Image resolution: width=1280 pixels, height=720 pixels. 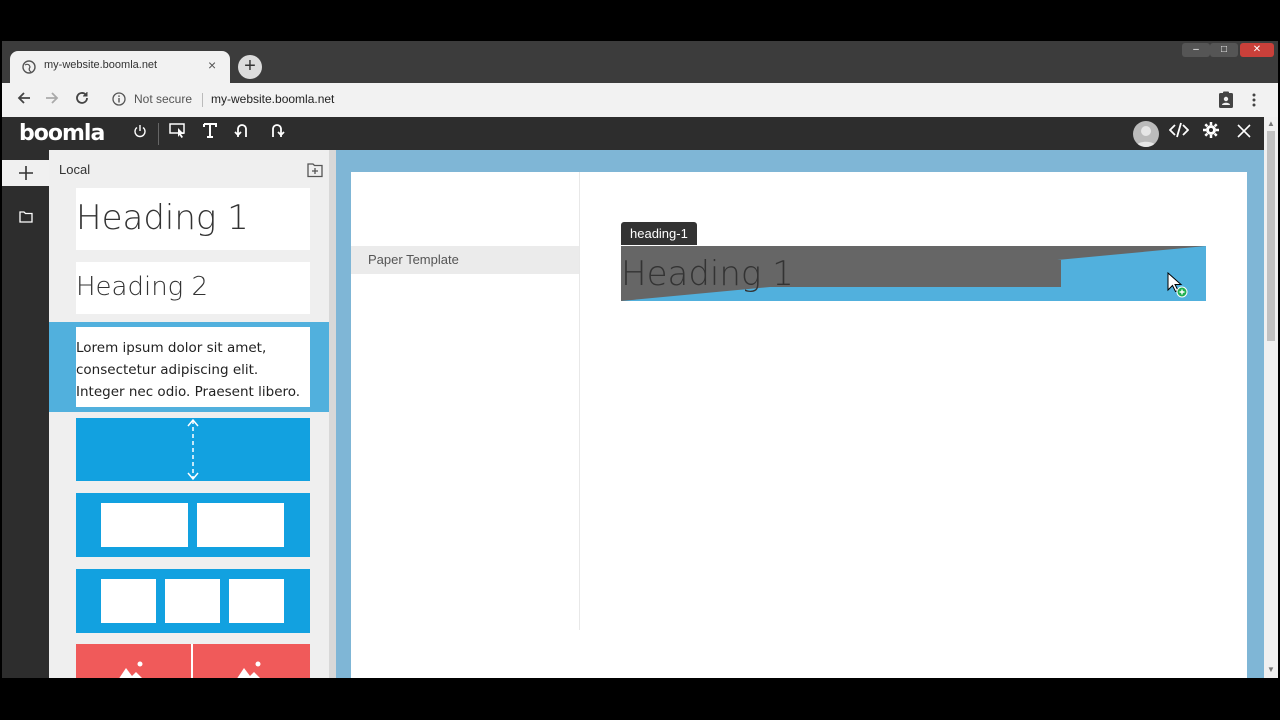 I want to click on heading-1-element: Heading 1, so click(x=913, y=273).